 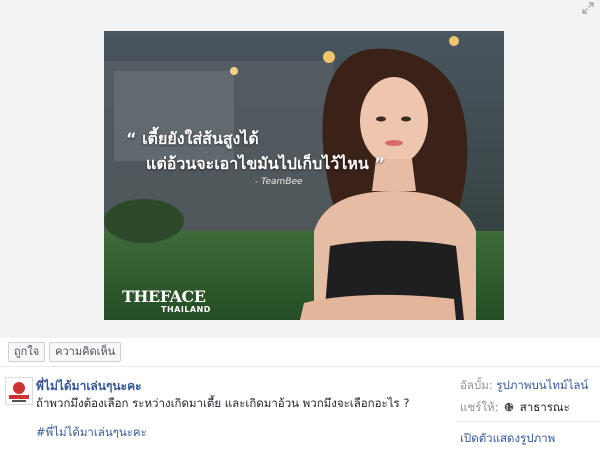 I want to click on like-button: ถูกใจ, so click(x=27, y=352).